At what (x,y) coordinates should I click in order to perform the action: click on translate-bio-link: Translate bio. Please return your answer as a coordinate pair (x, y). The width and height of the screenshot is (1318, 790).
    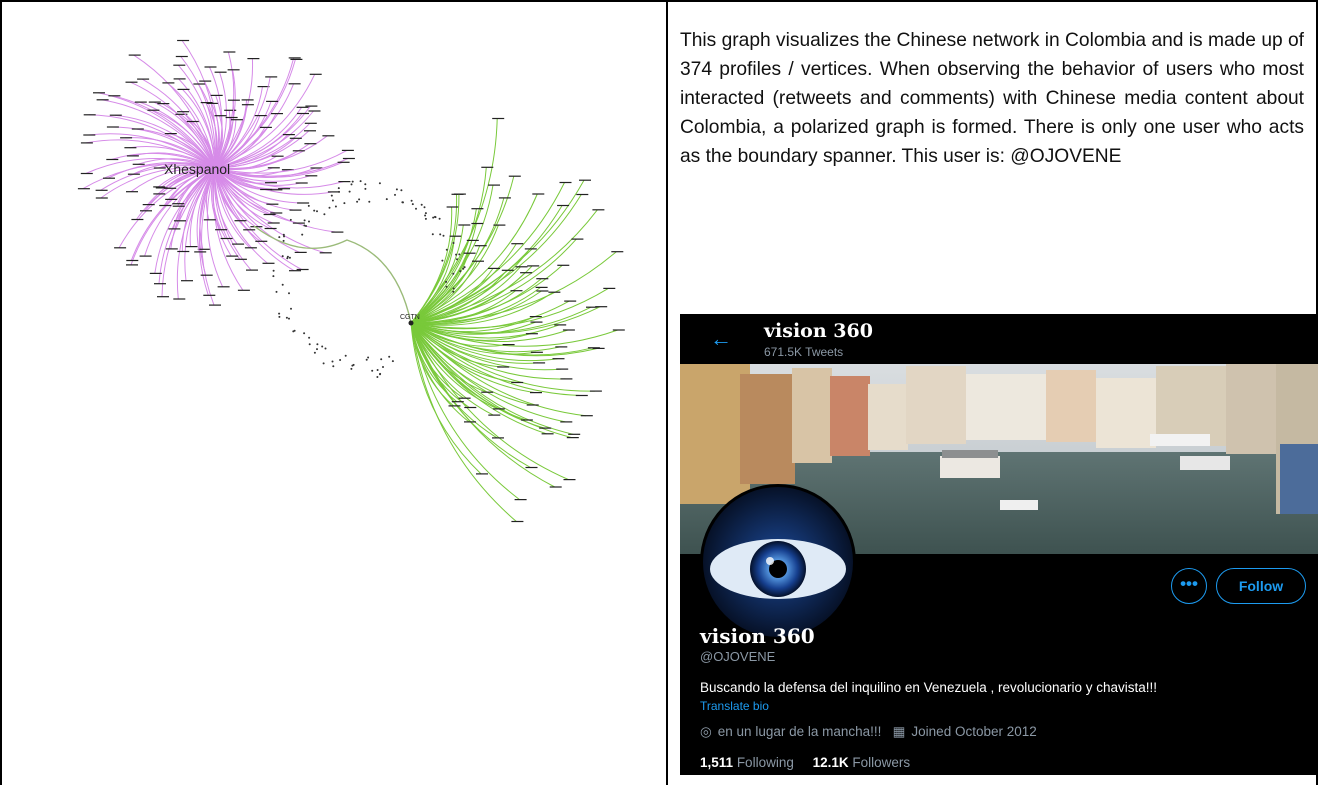
    Looking at the image, I should click on (734, 706).